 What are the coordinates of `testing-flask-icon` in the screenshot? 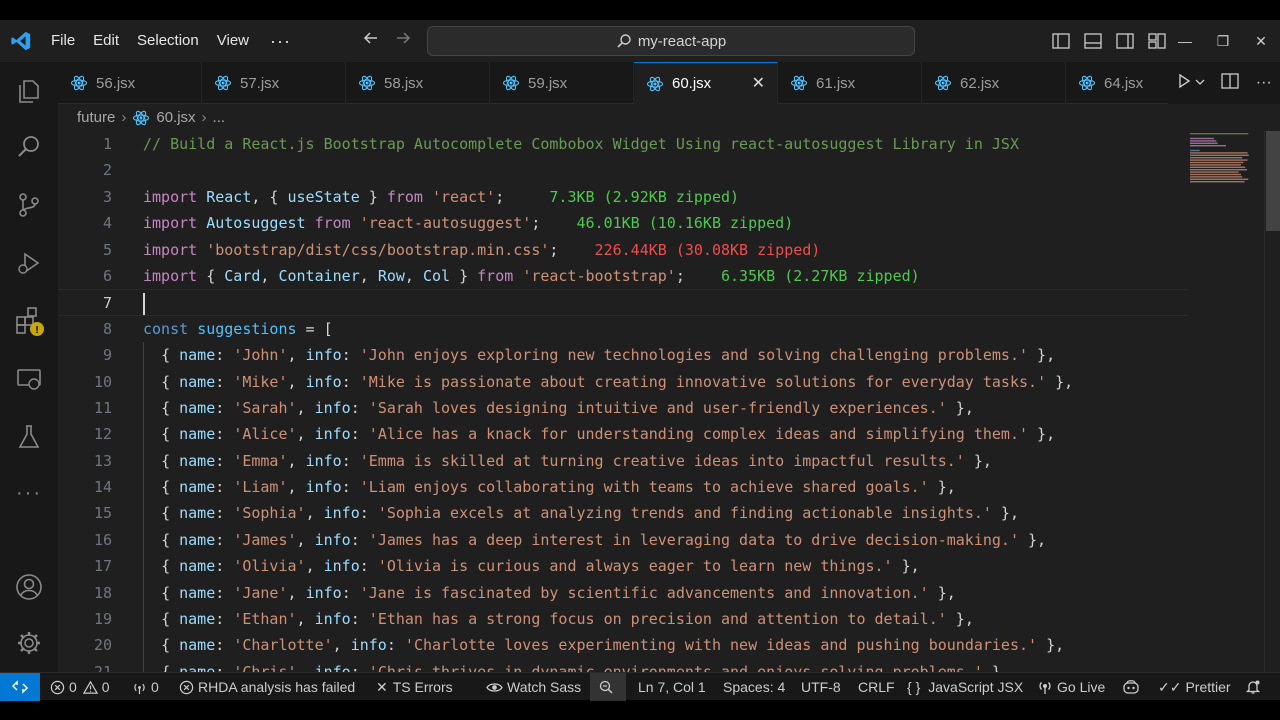 It's located at (29, 437).